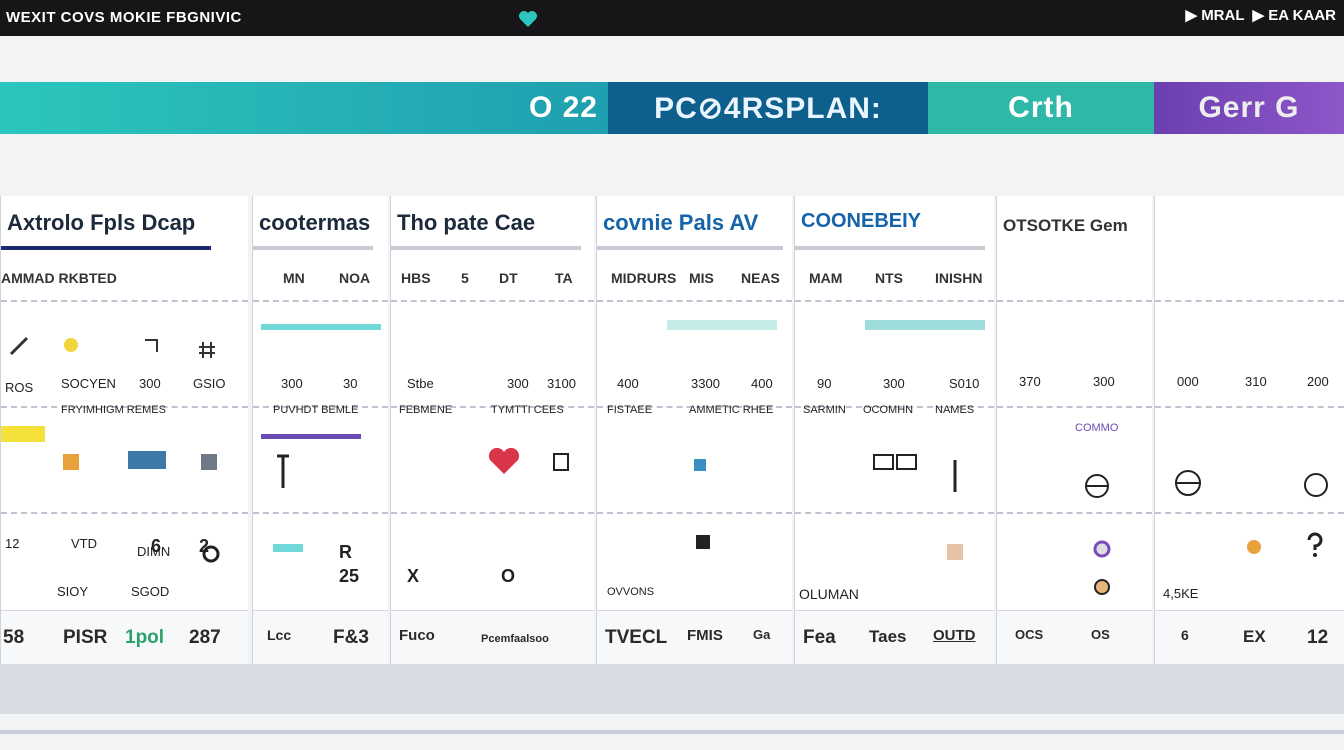 This screenshot has height=750, width=1344. I want to click on panel-title: cootermas, so click(315, 222).